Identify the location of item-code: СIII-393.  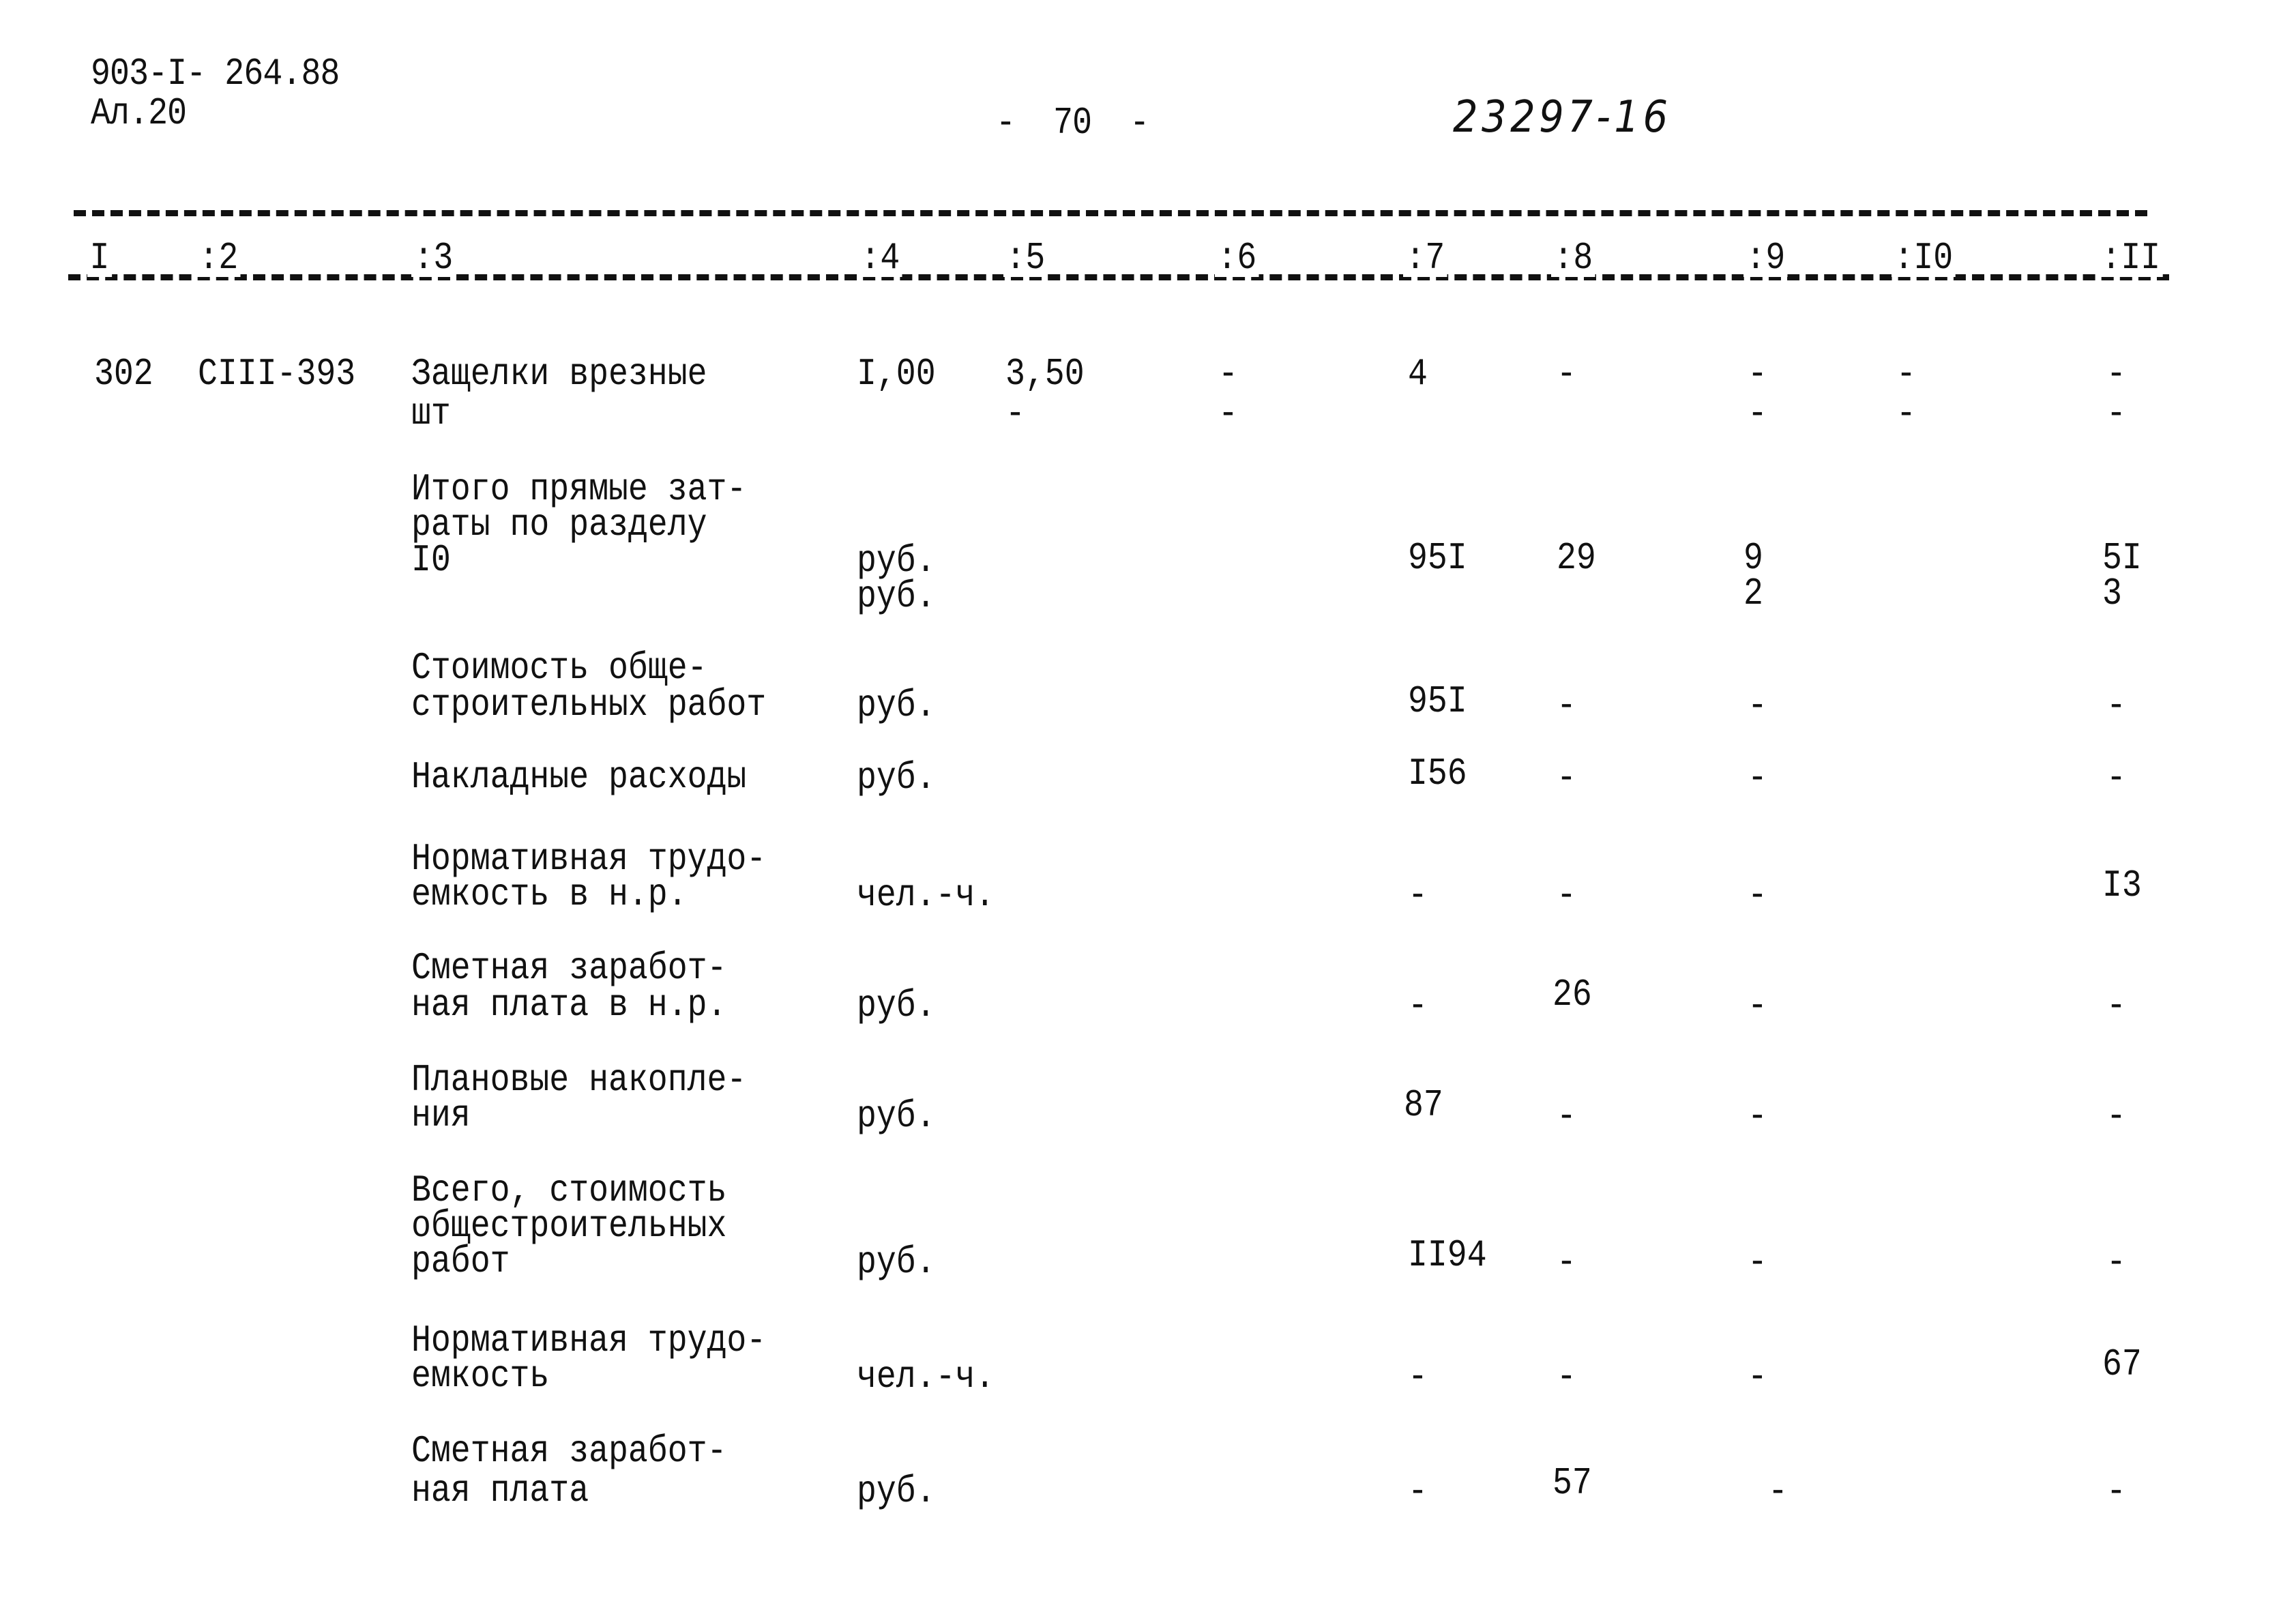
(277, 374).